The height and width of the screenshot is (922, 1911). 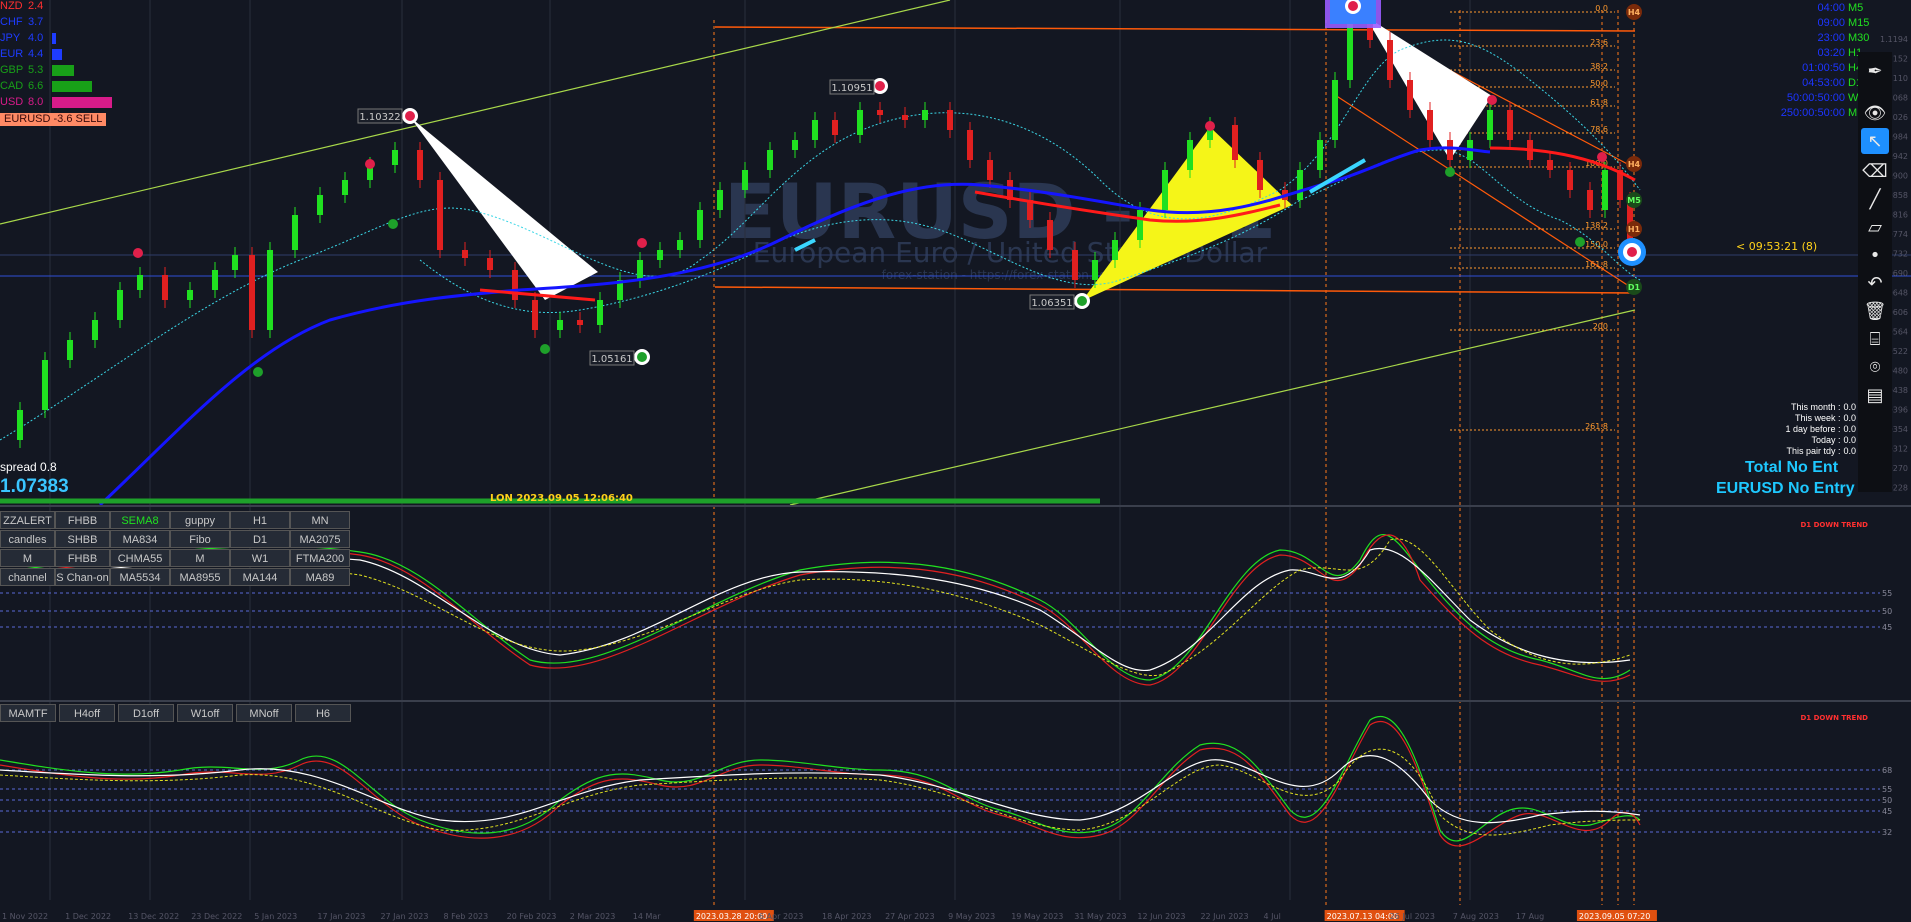 I want to click on mamtf-button-mamtf: MAMTF, so click(x=28, y=713).